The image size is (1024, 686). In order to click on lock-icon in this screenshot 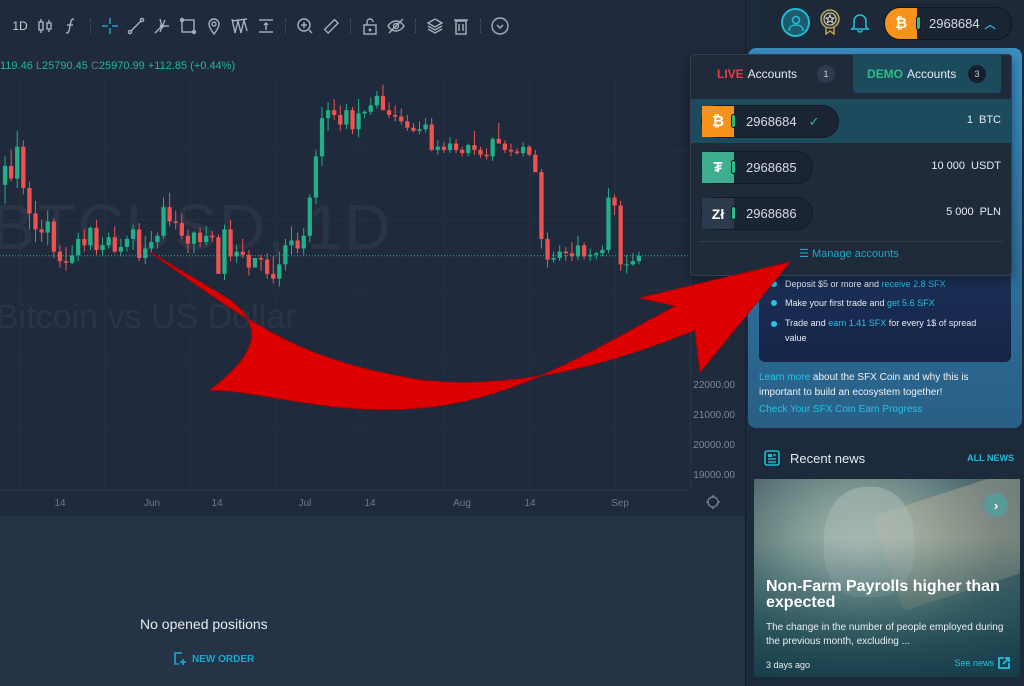, I will do `click(370, 26)`.